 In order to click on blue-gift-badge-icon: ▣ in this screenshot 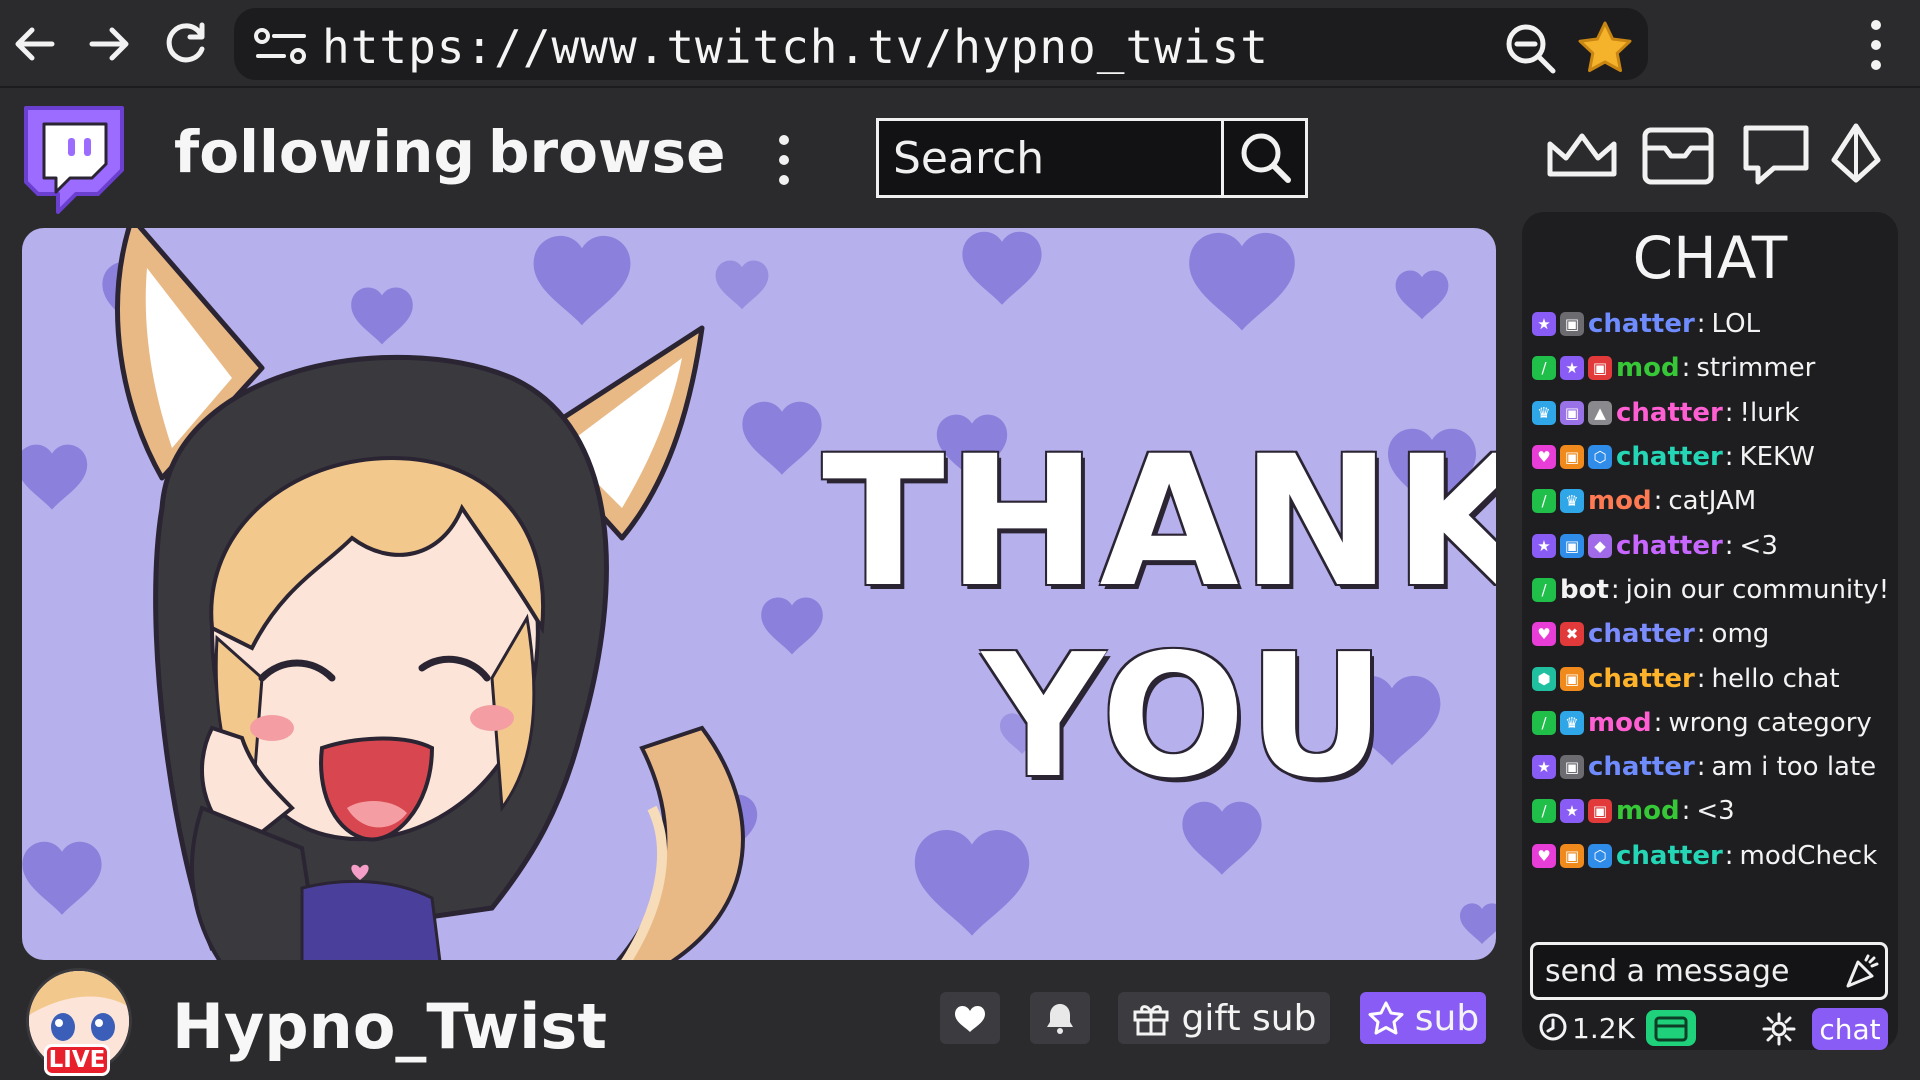, I will do `click(1572, 545)`.